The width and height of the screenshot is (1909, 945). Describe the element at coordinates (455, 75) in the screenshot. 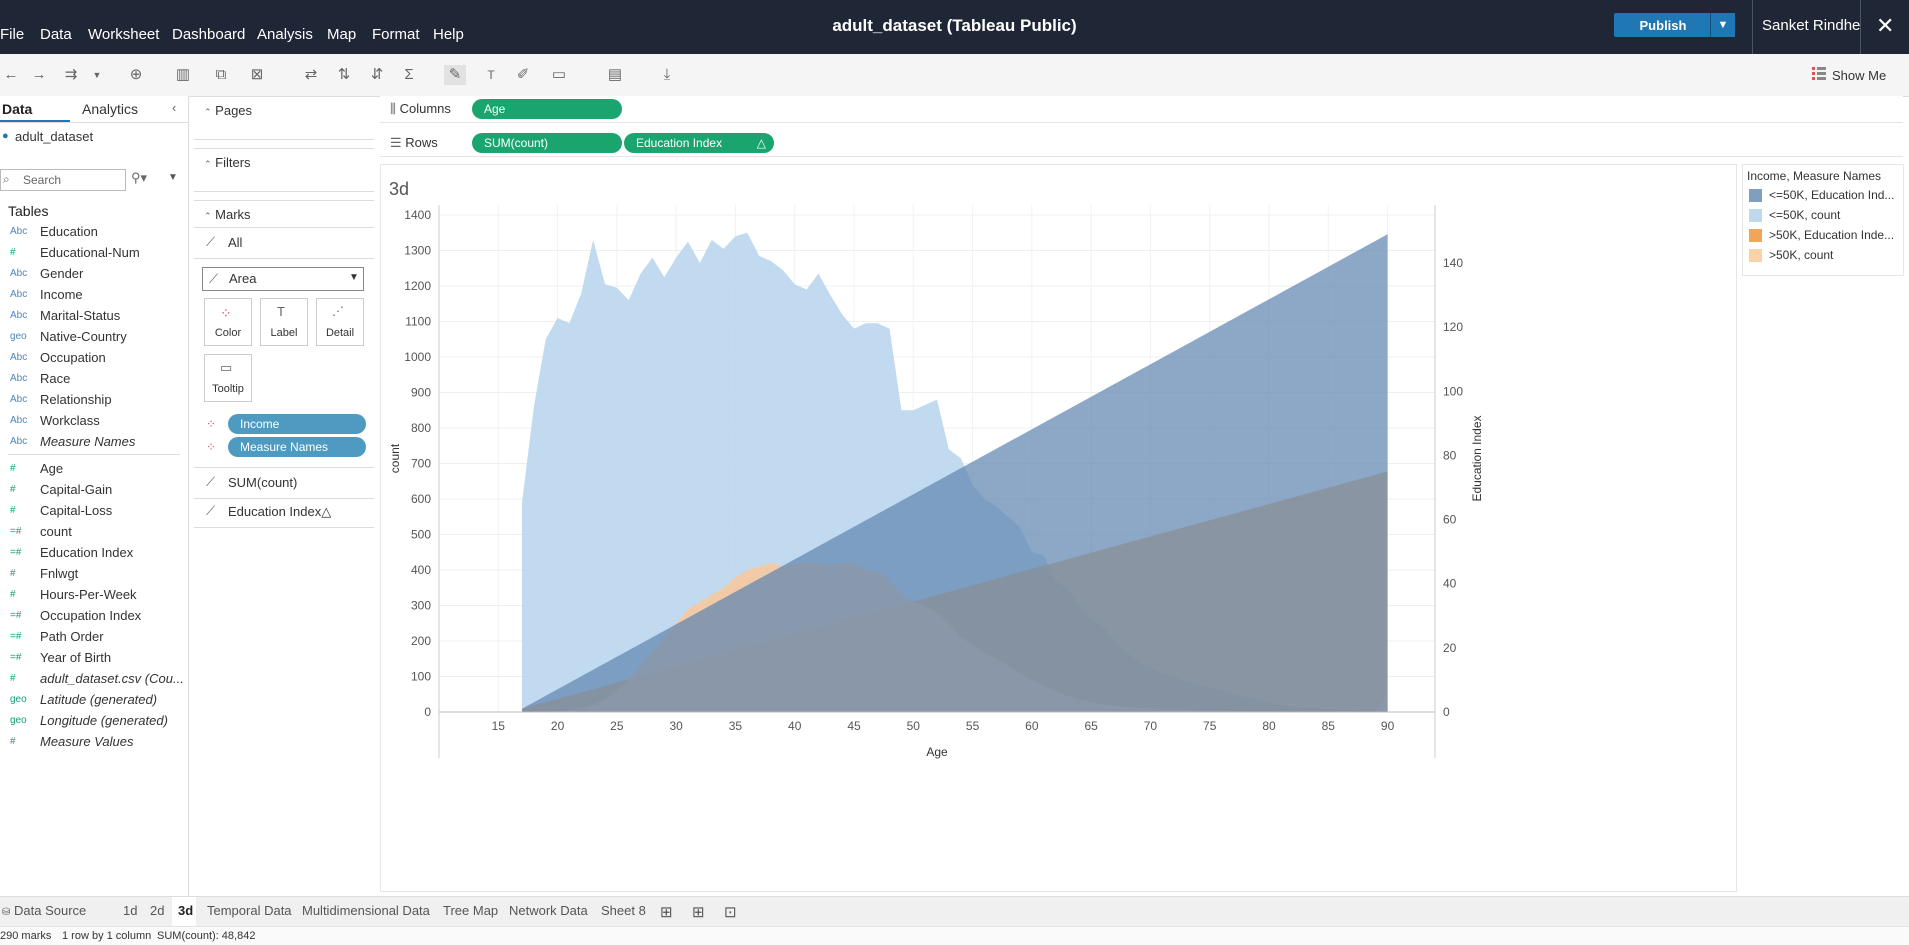

I see `highlight-icon: ✎` at that location.